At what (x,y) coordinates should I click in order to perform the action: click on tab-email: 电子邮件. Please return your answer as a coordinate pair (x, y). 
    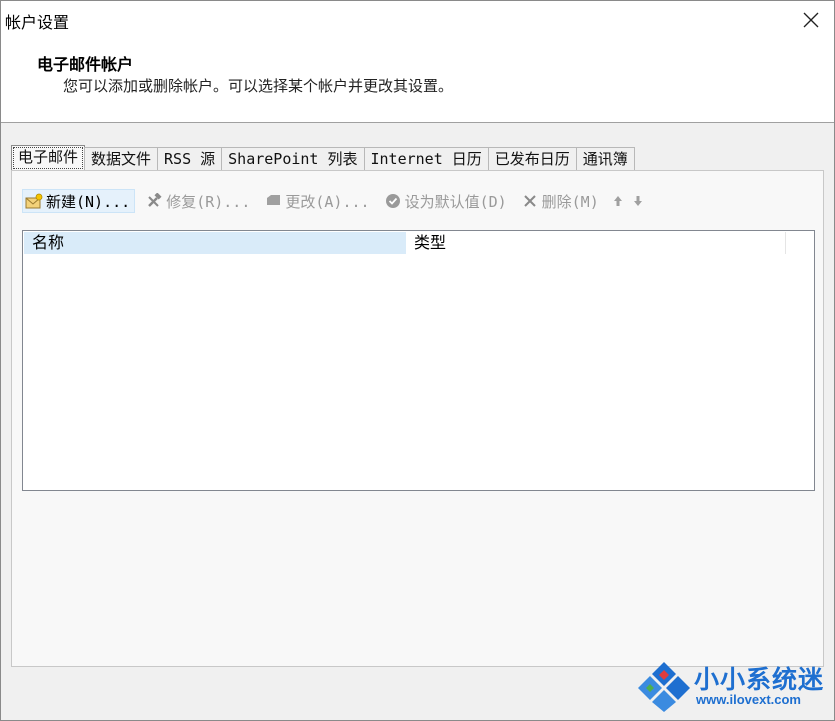
    Looking at the image, I should click on (48, 158).